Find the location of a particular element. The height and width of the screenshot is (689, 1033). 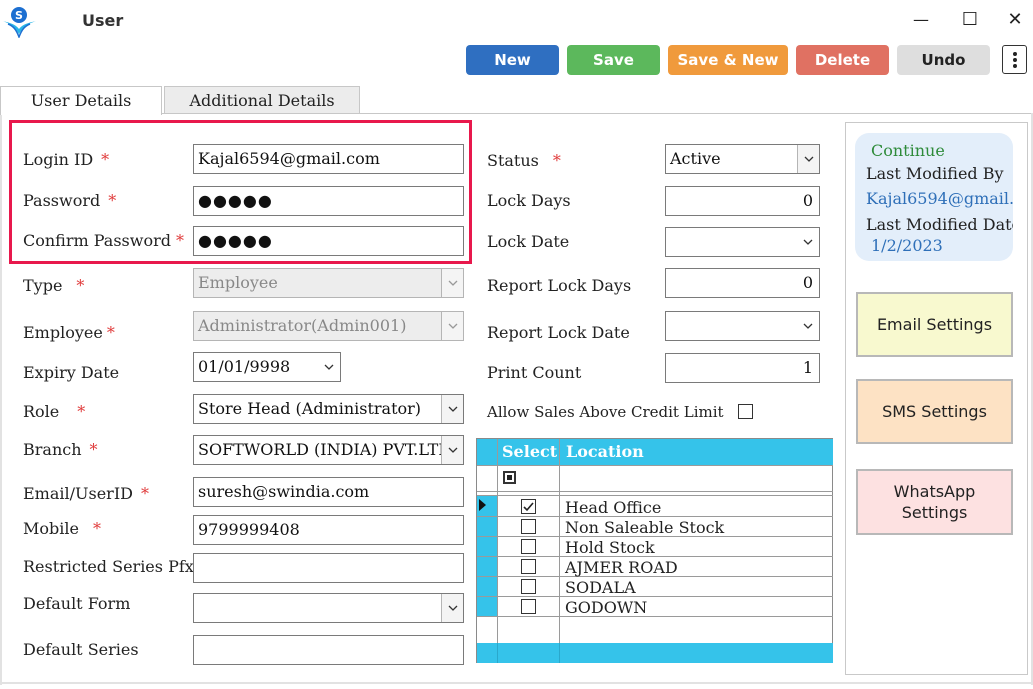

employee-label: Employee * is located at coordinates (69, 332).